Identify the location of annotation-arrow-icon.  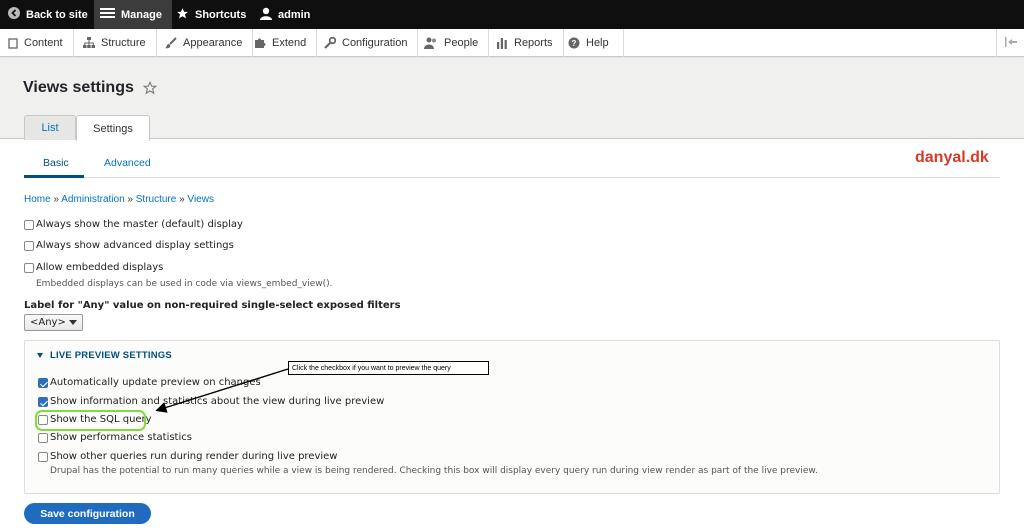
(222, 390).